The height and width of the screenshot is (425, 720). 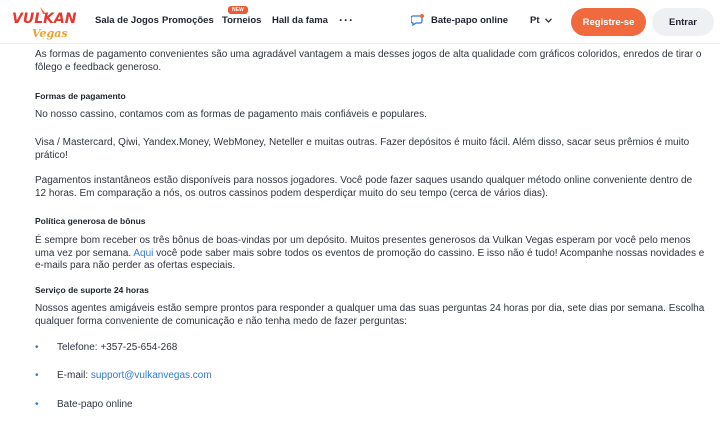 What do you see at coordinates (44, 19) in the screenshot?
I see `svg-text: VULKAN` at bounding box center [44, 19].